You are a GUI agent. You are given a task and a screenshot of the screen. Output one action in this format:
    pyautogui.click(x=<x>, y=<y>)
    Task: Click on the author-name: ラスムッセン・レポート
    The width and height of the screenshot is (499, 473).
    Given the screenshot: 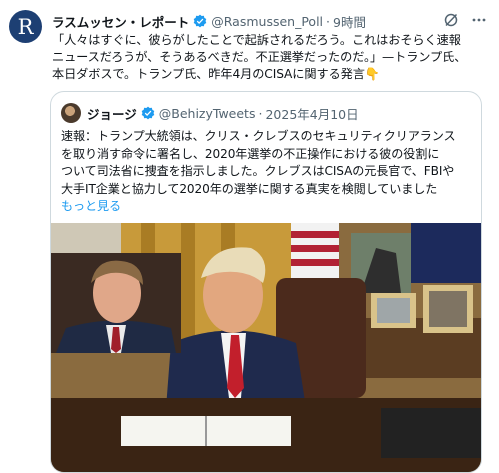 What is the action you would take?
    pyautogui.click(x=120, y=21)
    